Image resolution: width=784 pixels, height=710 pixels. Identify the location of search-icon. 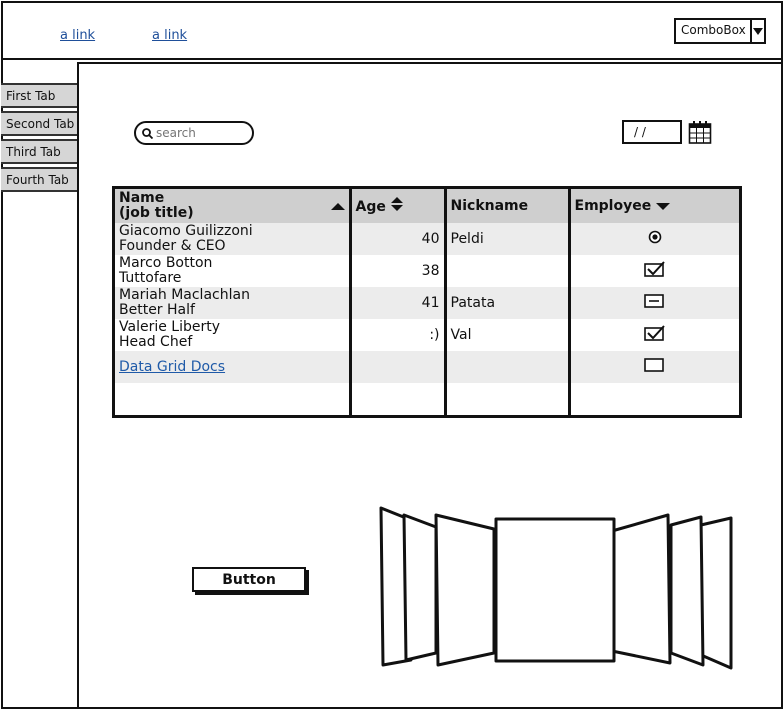
(147, 133).